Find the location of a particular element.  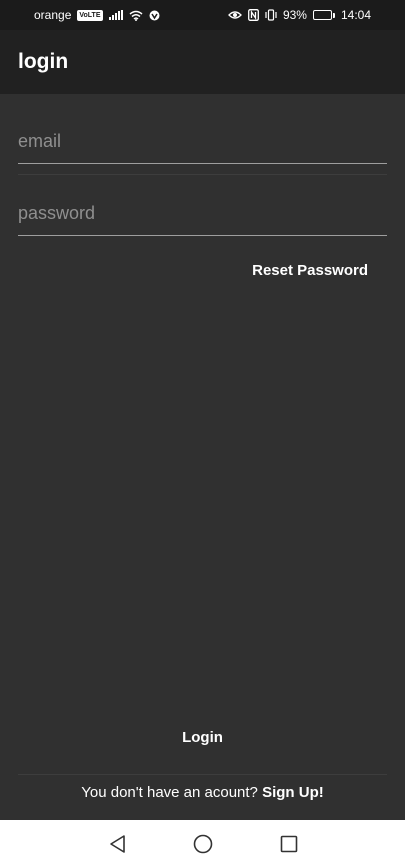

wifi-icon is located at coordinates (136, 15).